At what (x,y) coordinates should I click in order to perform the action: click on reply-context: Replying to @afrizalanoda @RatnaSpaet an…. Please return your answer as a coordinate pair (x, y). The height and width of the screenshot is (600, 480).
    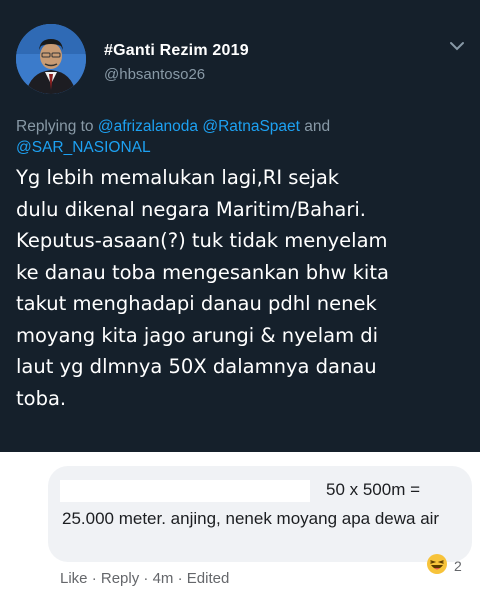
    Looking at the image, I should click on (236, 137).